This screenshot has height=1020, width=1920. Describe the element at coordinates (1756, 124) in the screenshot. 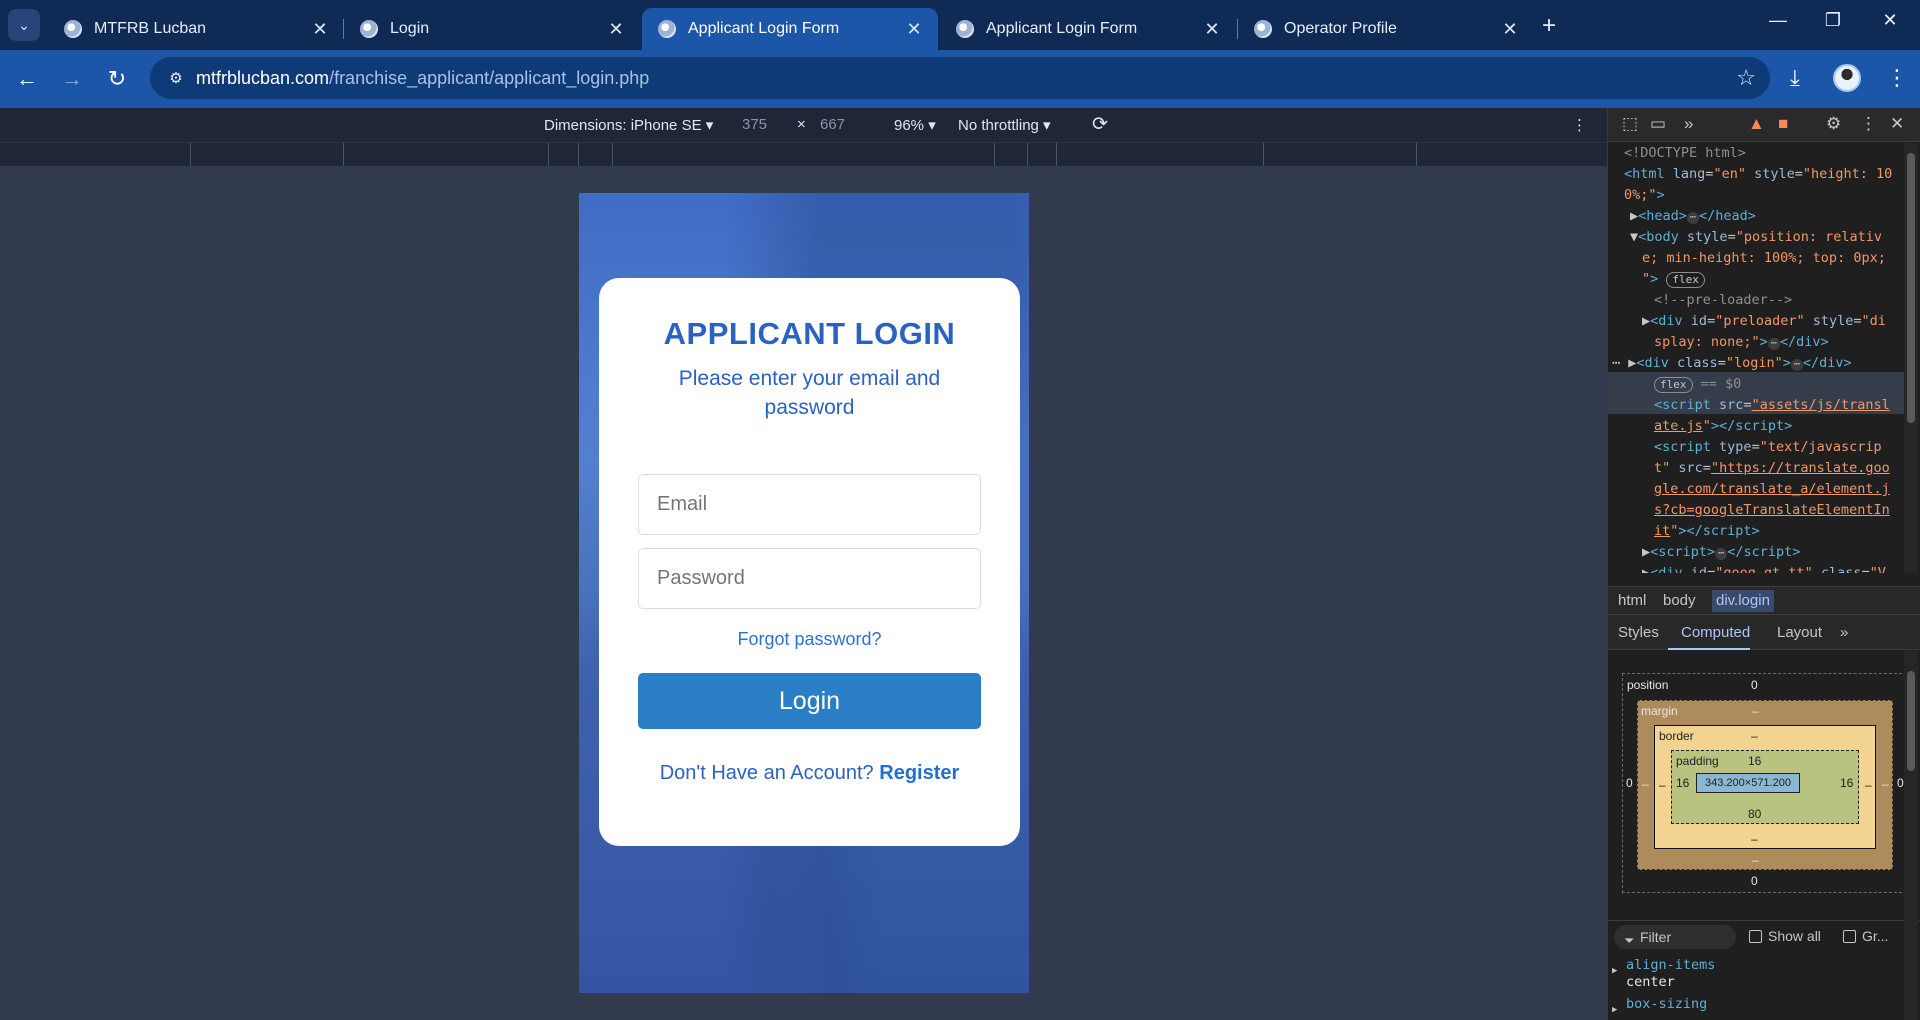

I see `warning-icon: ▲` at that location.